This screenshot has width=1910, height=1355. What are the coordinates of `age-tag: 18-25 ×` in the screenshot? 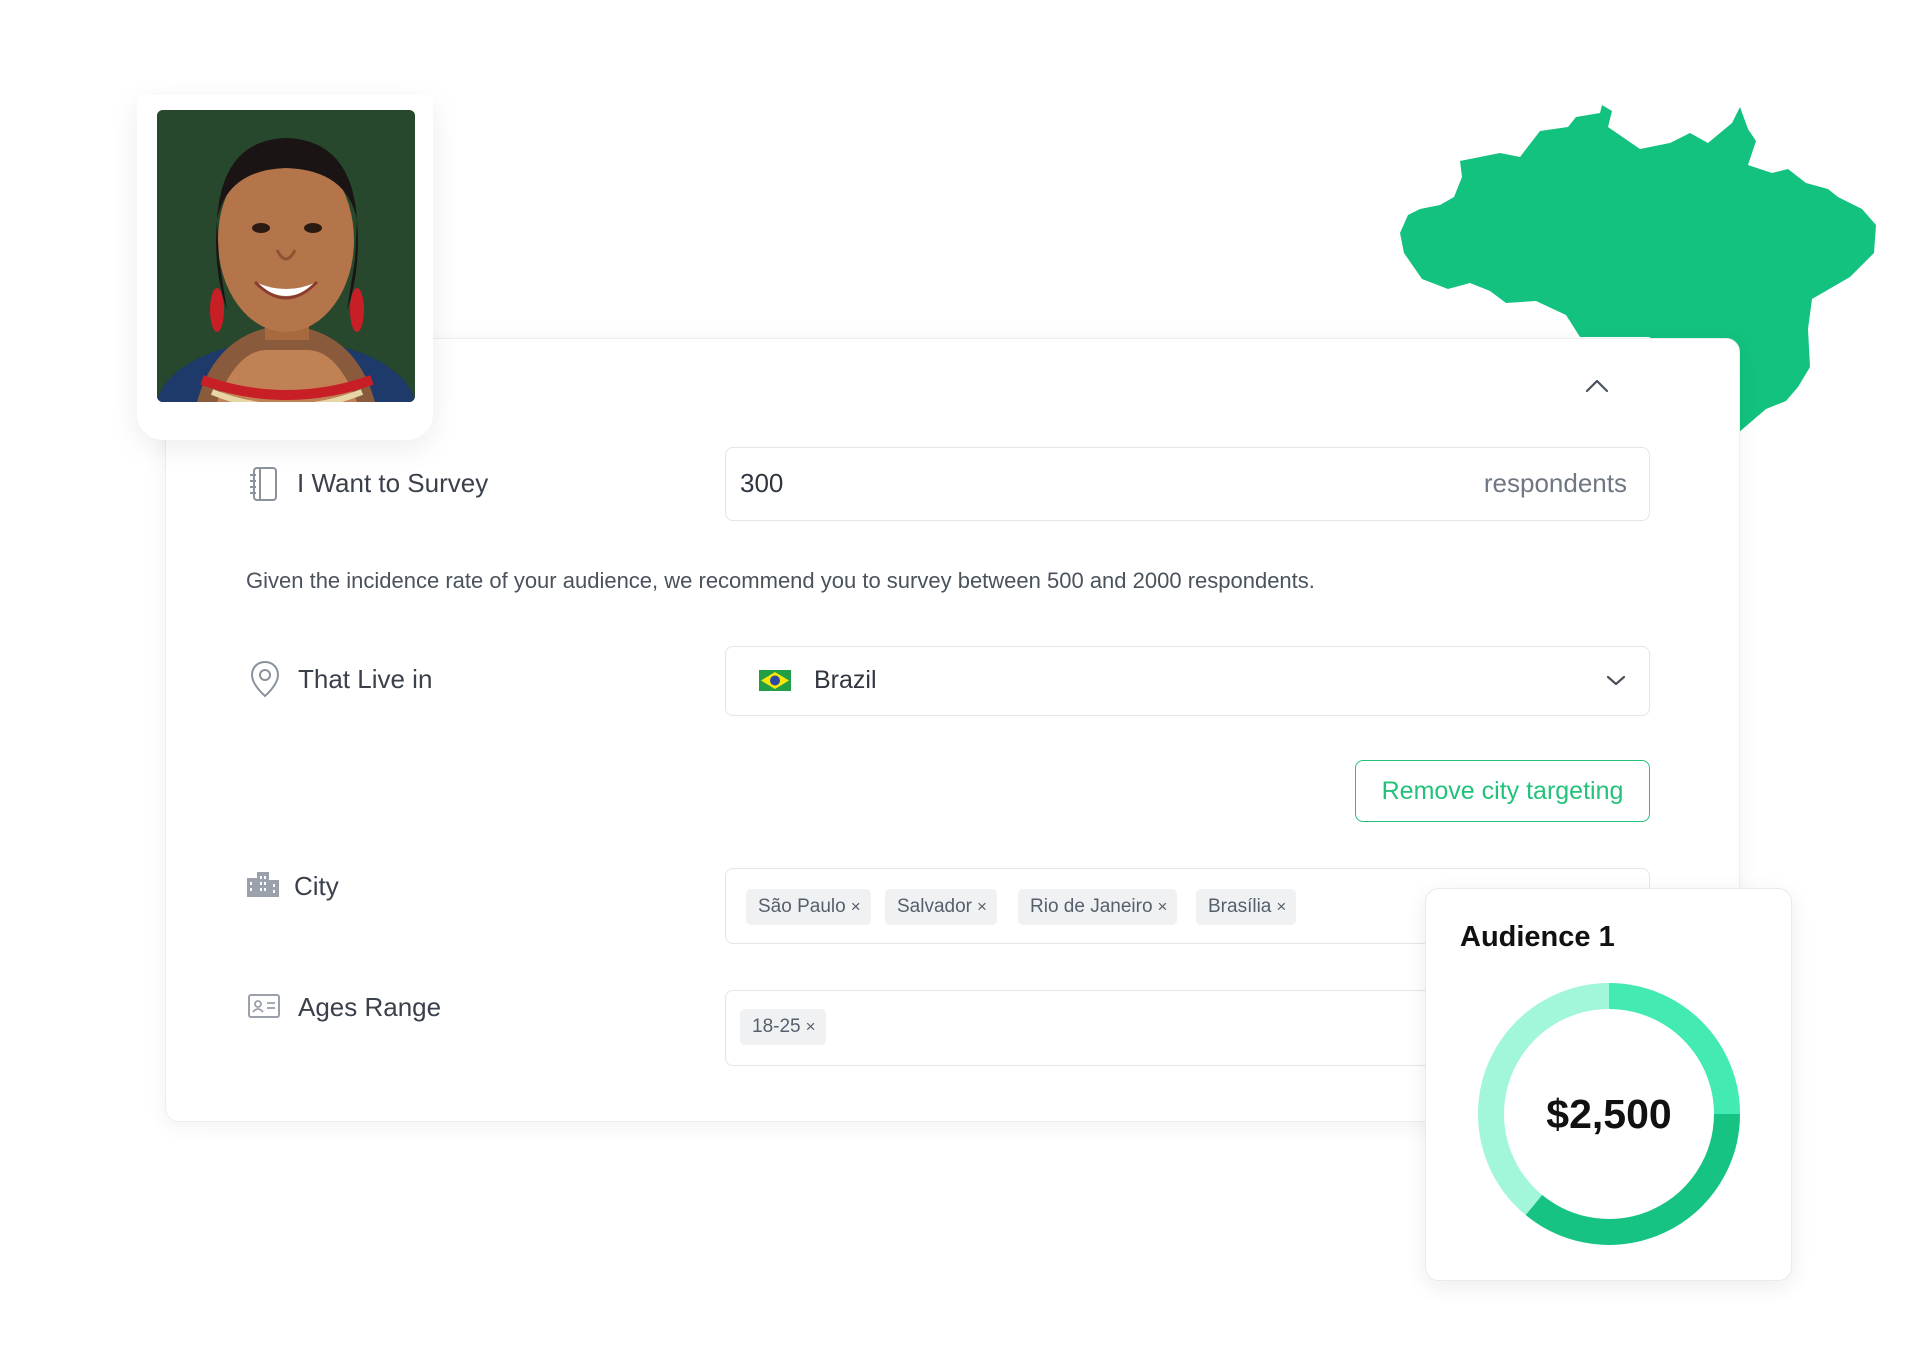 It's located at (783, 1027).